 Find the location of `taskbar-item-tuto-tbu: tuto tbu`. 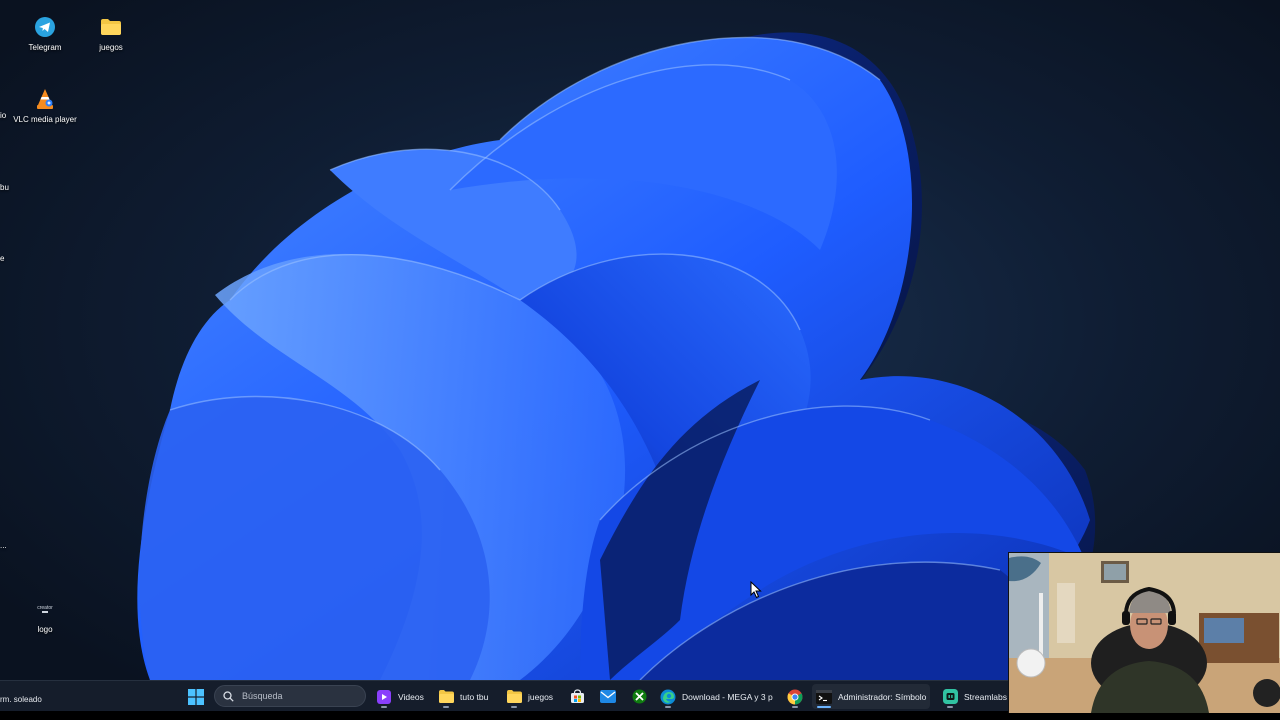

taskbar-item-tuto-tbu: tuto tbu is located at coordinates (463, 696).